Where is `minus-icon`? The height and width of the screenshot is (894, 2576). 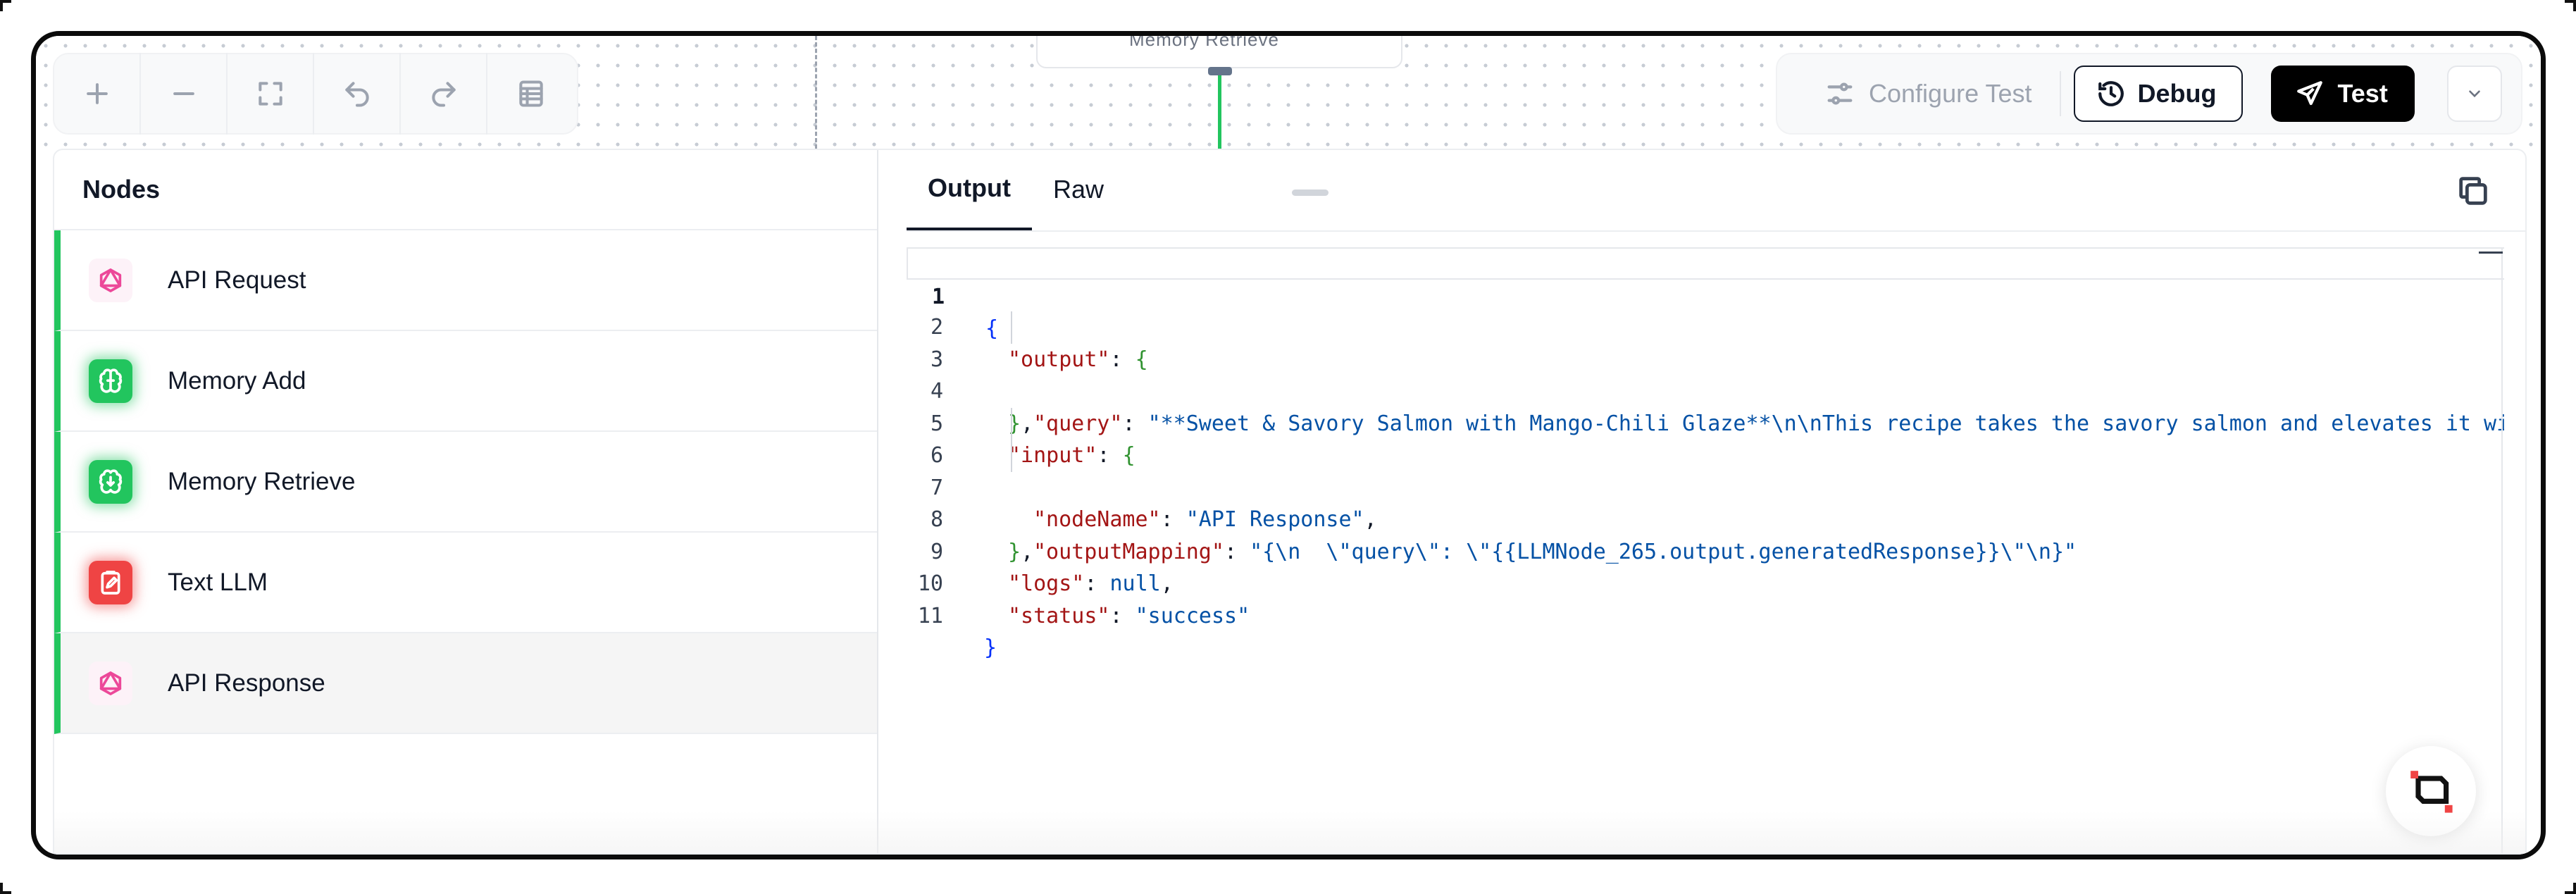
minus-icon is located at coordinates (183, 94).